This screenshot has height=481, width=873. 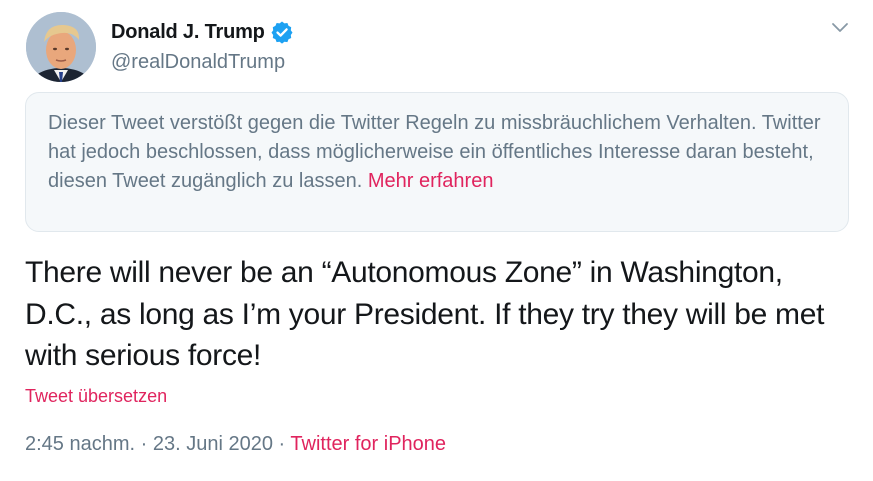 I want to click on avatar-image, so click(x=61, y=47).